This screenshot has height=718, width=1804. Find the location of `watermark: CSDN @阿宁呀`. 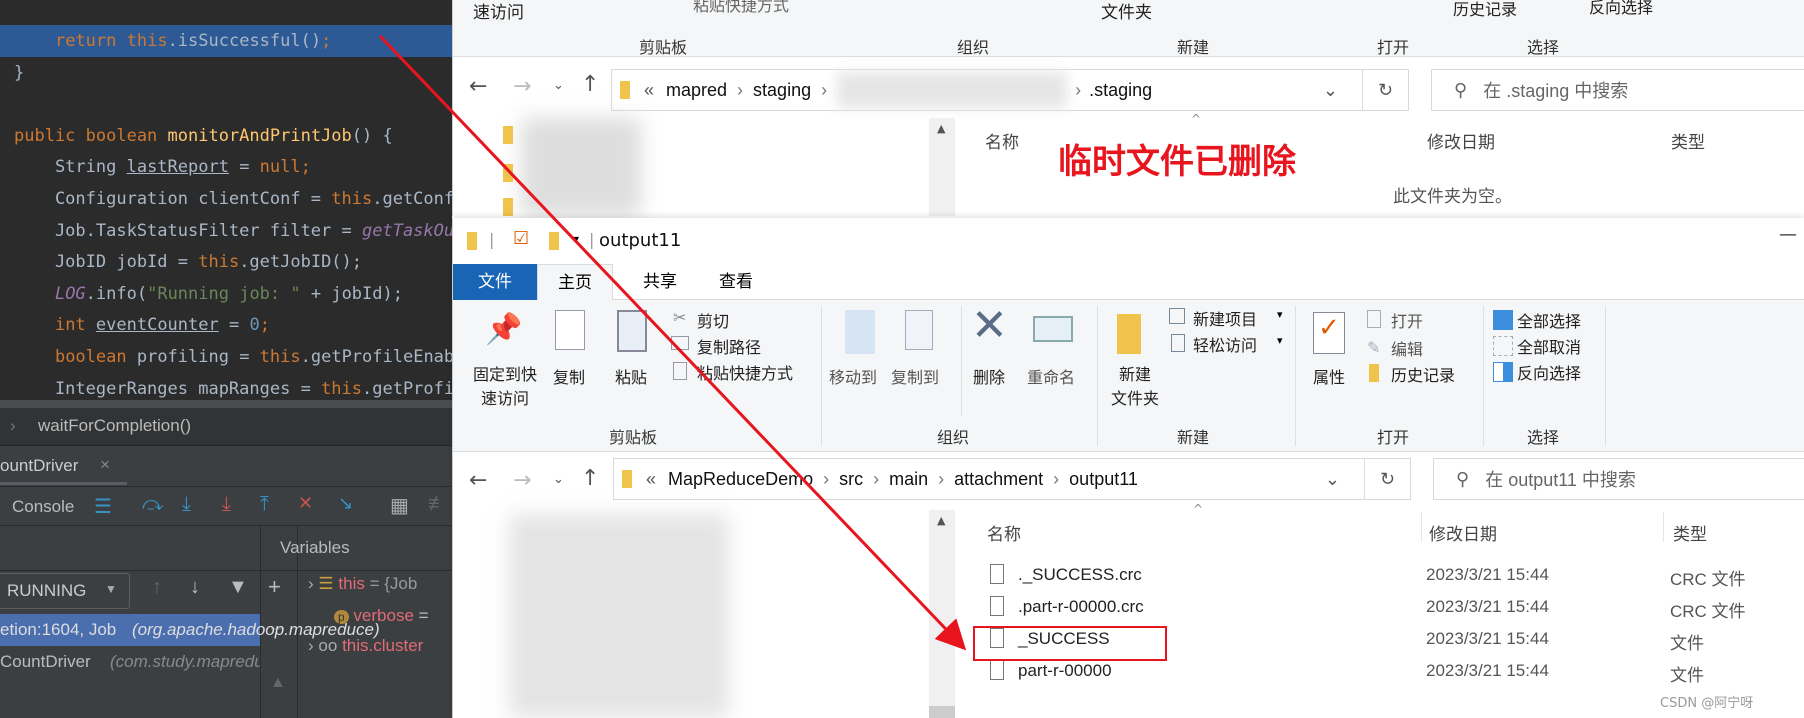

watermark: CSDN @阿宁呀 is located at coordinates (1707, 703).